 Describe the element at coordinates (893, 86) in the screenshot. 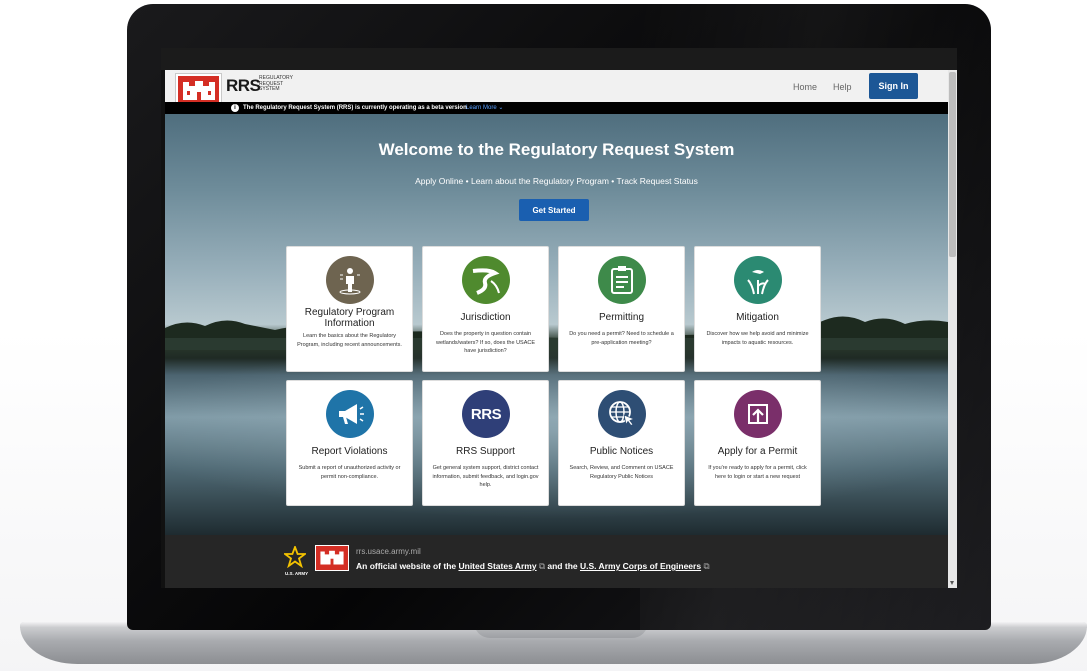

I see `sign-in-button: Sign In` at that location.